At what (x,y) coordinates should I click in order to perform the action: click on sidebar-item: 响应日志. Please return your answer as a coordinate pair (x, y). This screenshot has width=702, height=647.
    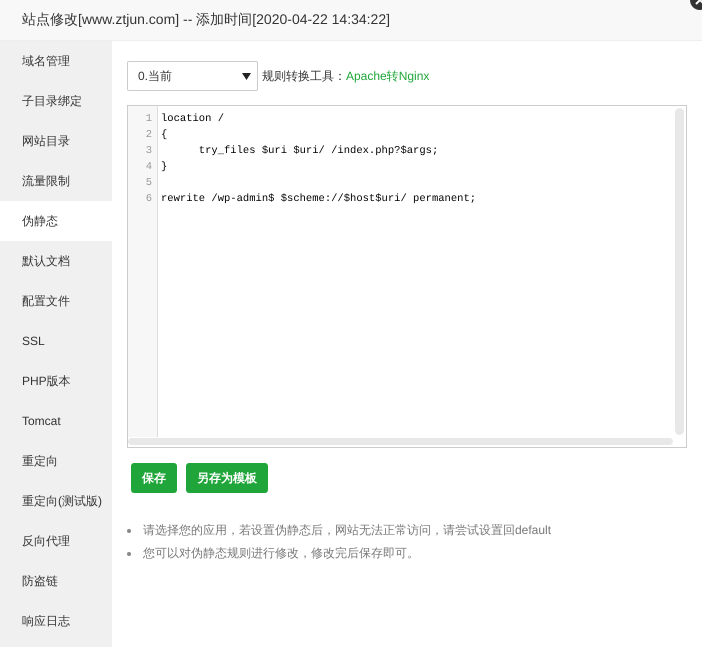
    Looking at the image, I should click on (56, 621).